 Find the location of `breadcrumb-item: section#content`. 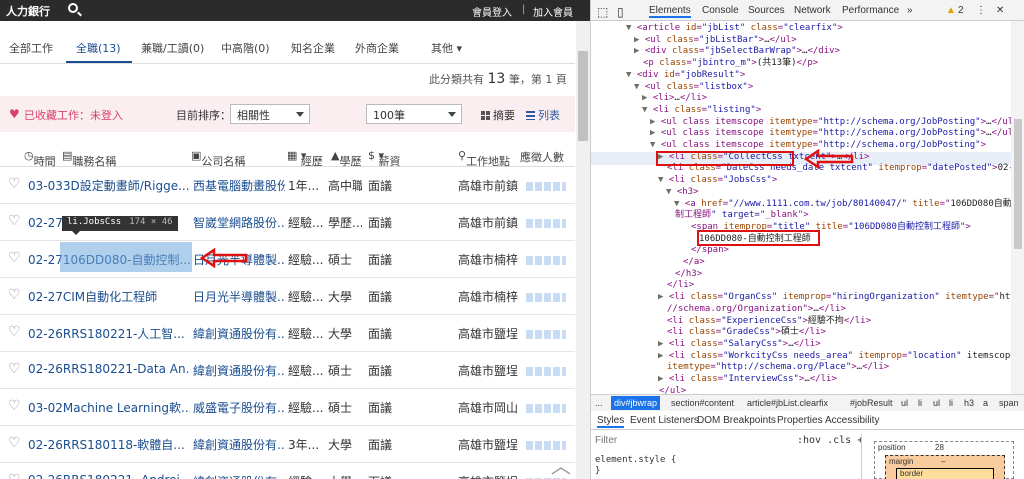

breadcrumb-item: section#content is located at coordinates (702, 403).